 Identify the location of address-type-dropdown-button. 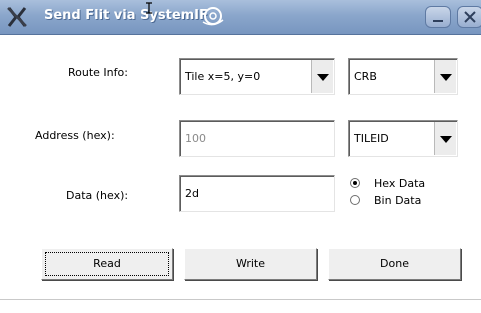
(445, 138).